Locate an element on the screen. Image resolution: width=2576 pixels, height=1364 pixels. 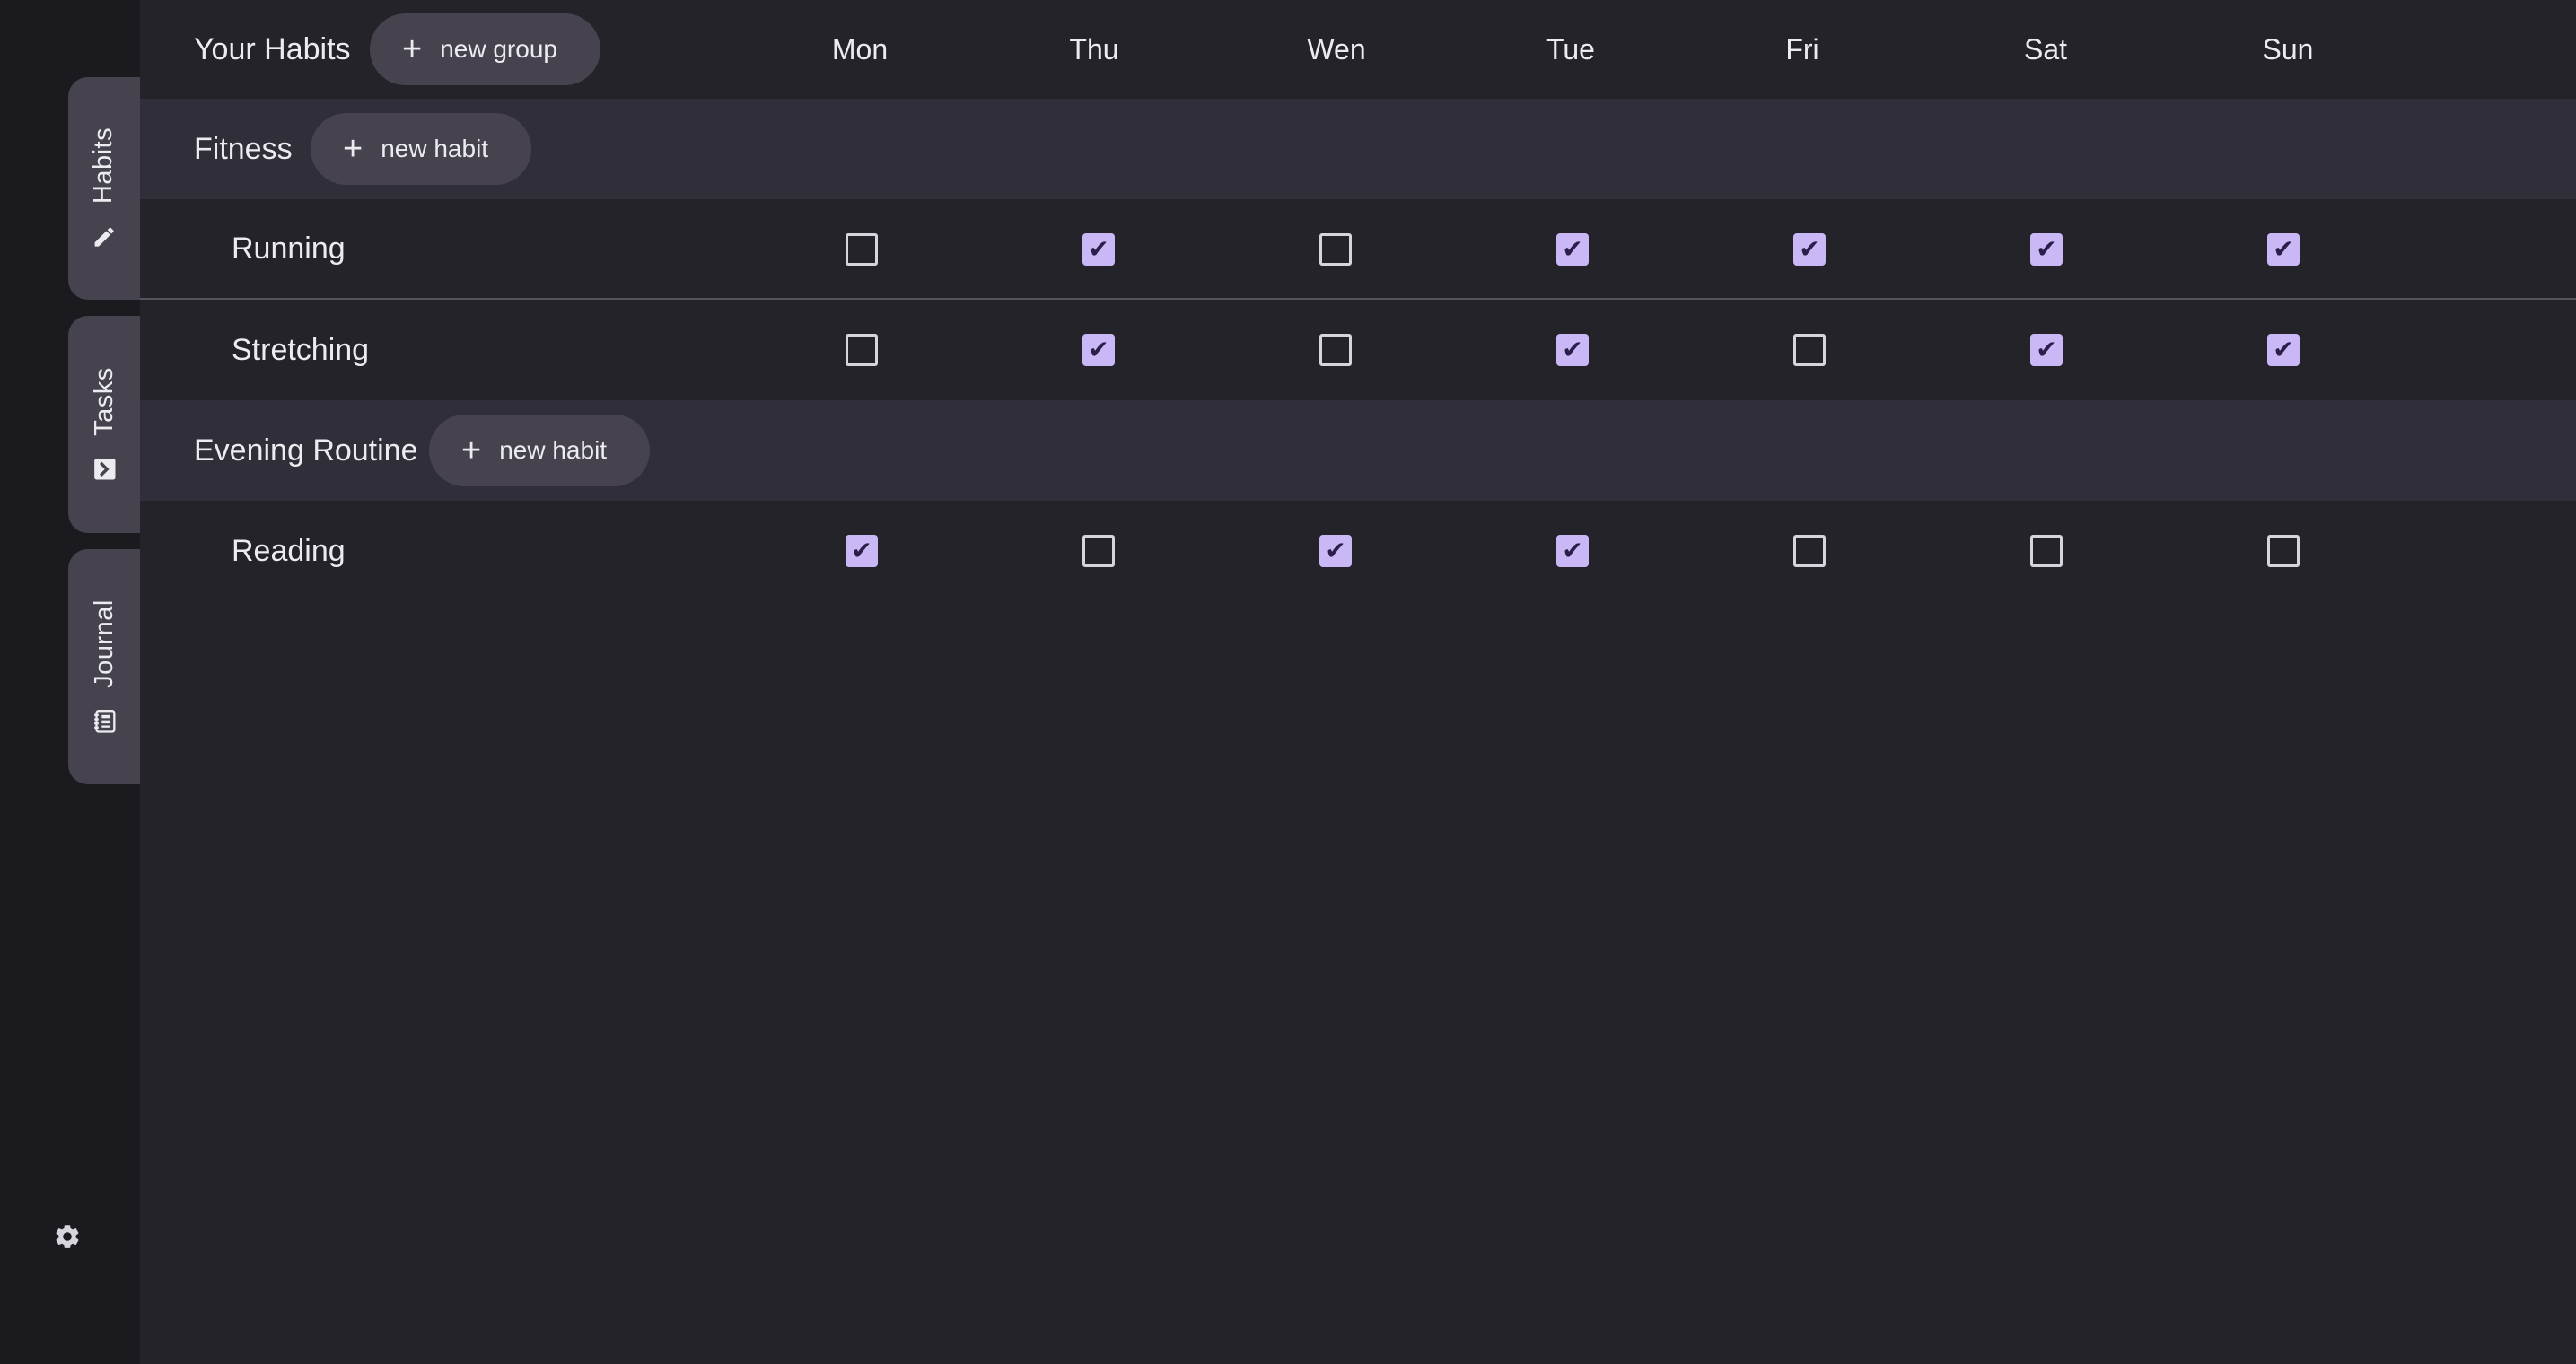
tab-habits: Habits is located at coordinates (104, 188).